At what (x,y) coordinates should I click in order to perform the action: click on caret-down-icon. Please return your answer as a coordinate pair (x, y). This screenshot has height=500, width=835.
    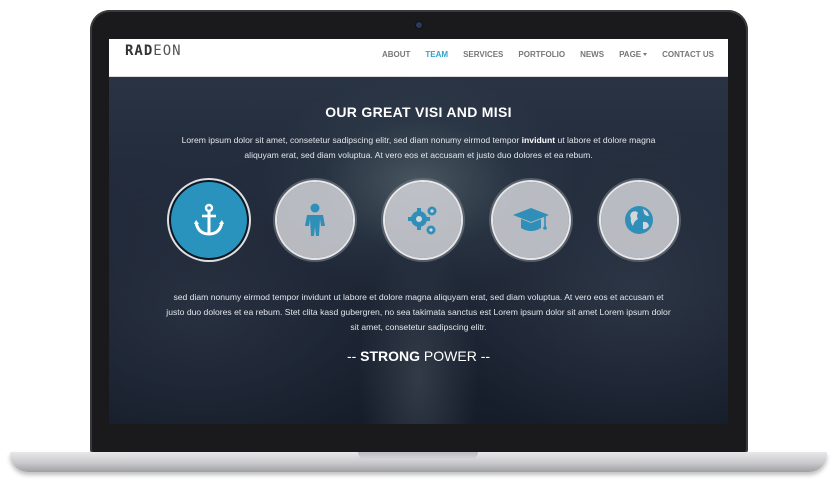
    Looking at the image, I should click on (645, 55).